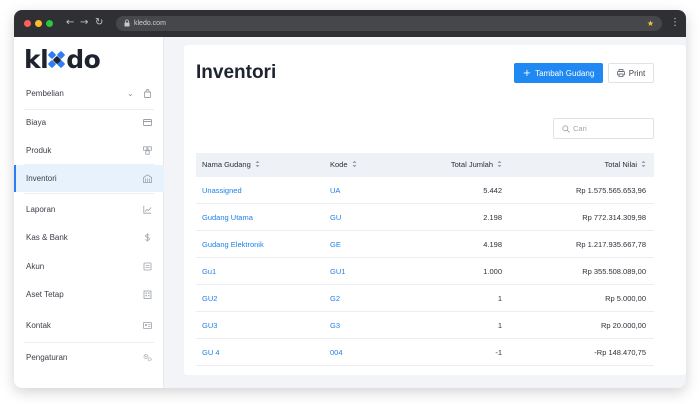 The width and height of the screenshot is (700, 404). Describe the element at coordinates (335, 217) in the screenshot. I see `warehouse-code-link: GU` at that location.